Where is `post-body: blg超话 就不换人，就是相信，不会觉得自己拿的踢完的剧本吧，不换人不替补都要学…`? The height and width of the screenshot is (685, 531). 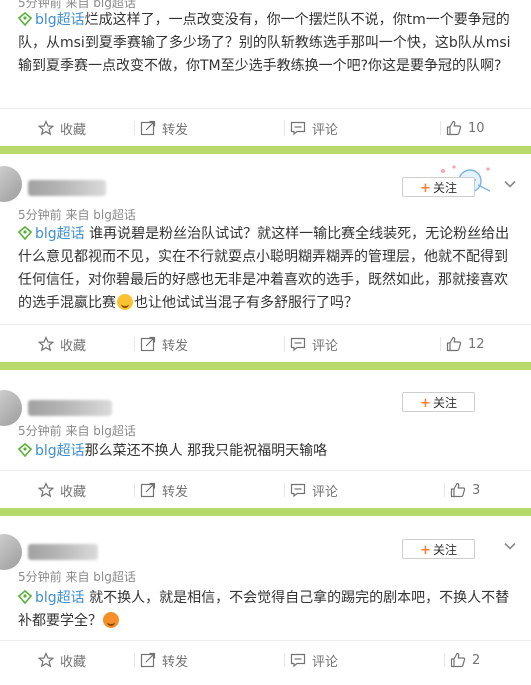
post-body: blg超话 就不换人，就是相信，不会觉得自己拿的踢完的剧本吧，不换人不替补都要学… is located at coordinates (266, 610).